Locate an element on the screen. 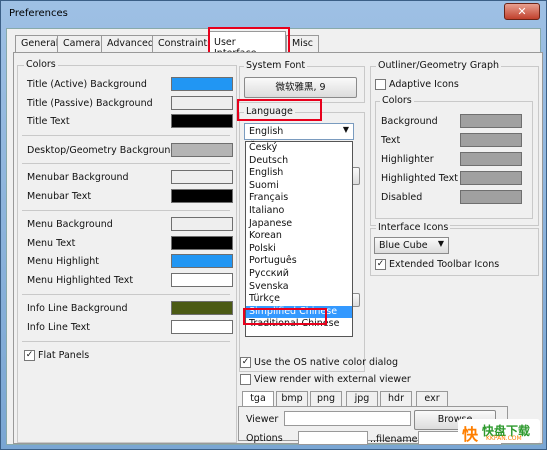 The height and width of the screenshot is (450, 547). language-selected-value: English is located at coordinates (266, 131).